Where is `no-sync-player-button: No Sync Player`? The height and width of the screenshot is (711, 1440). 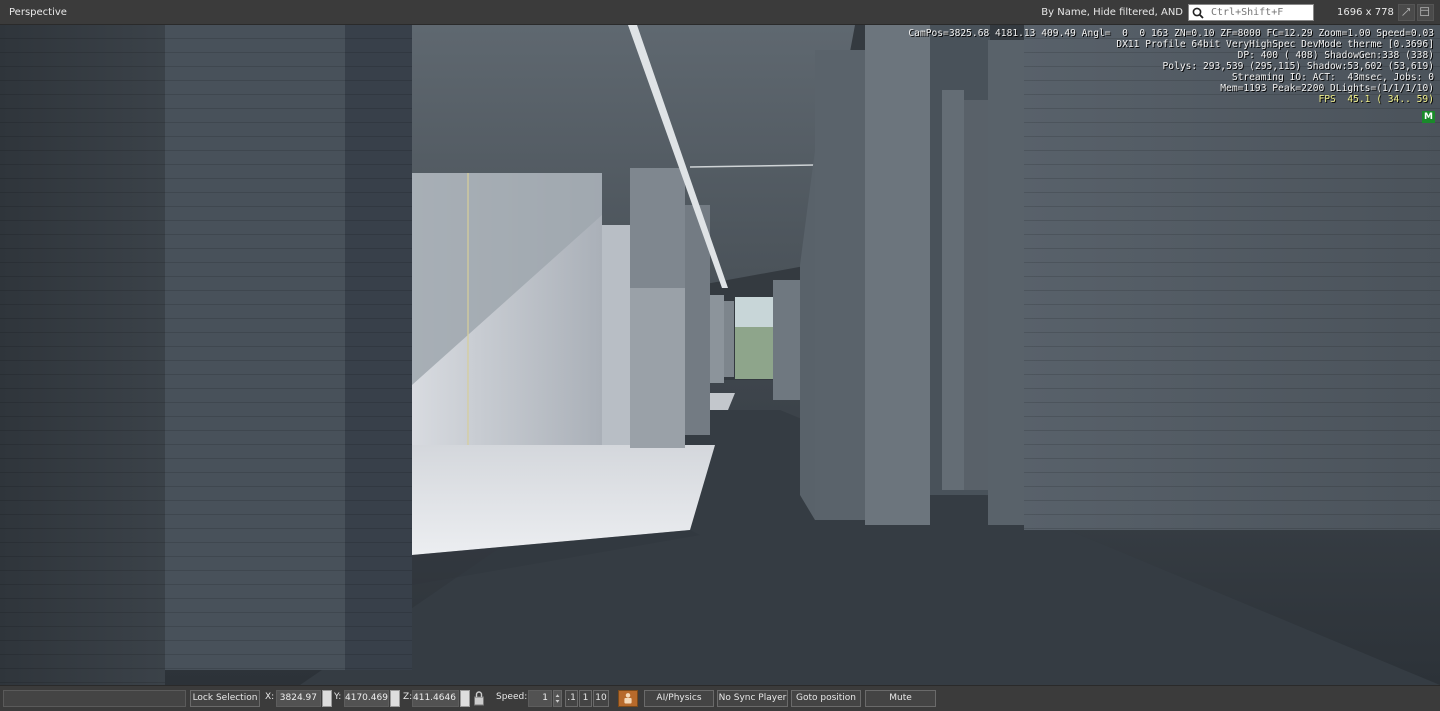
no-sync-player-button: No Sync Player is located at coordinates (752, 698).